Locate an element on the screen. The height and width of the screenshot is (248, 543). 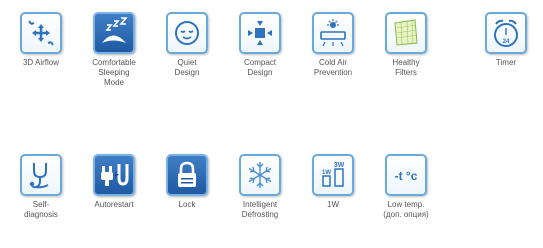
low-temp-icon: -t °c is located at coordinates (406, 175).